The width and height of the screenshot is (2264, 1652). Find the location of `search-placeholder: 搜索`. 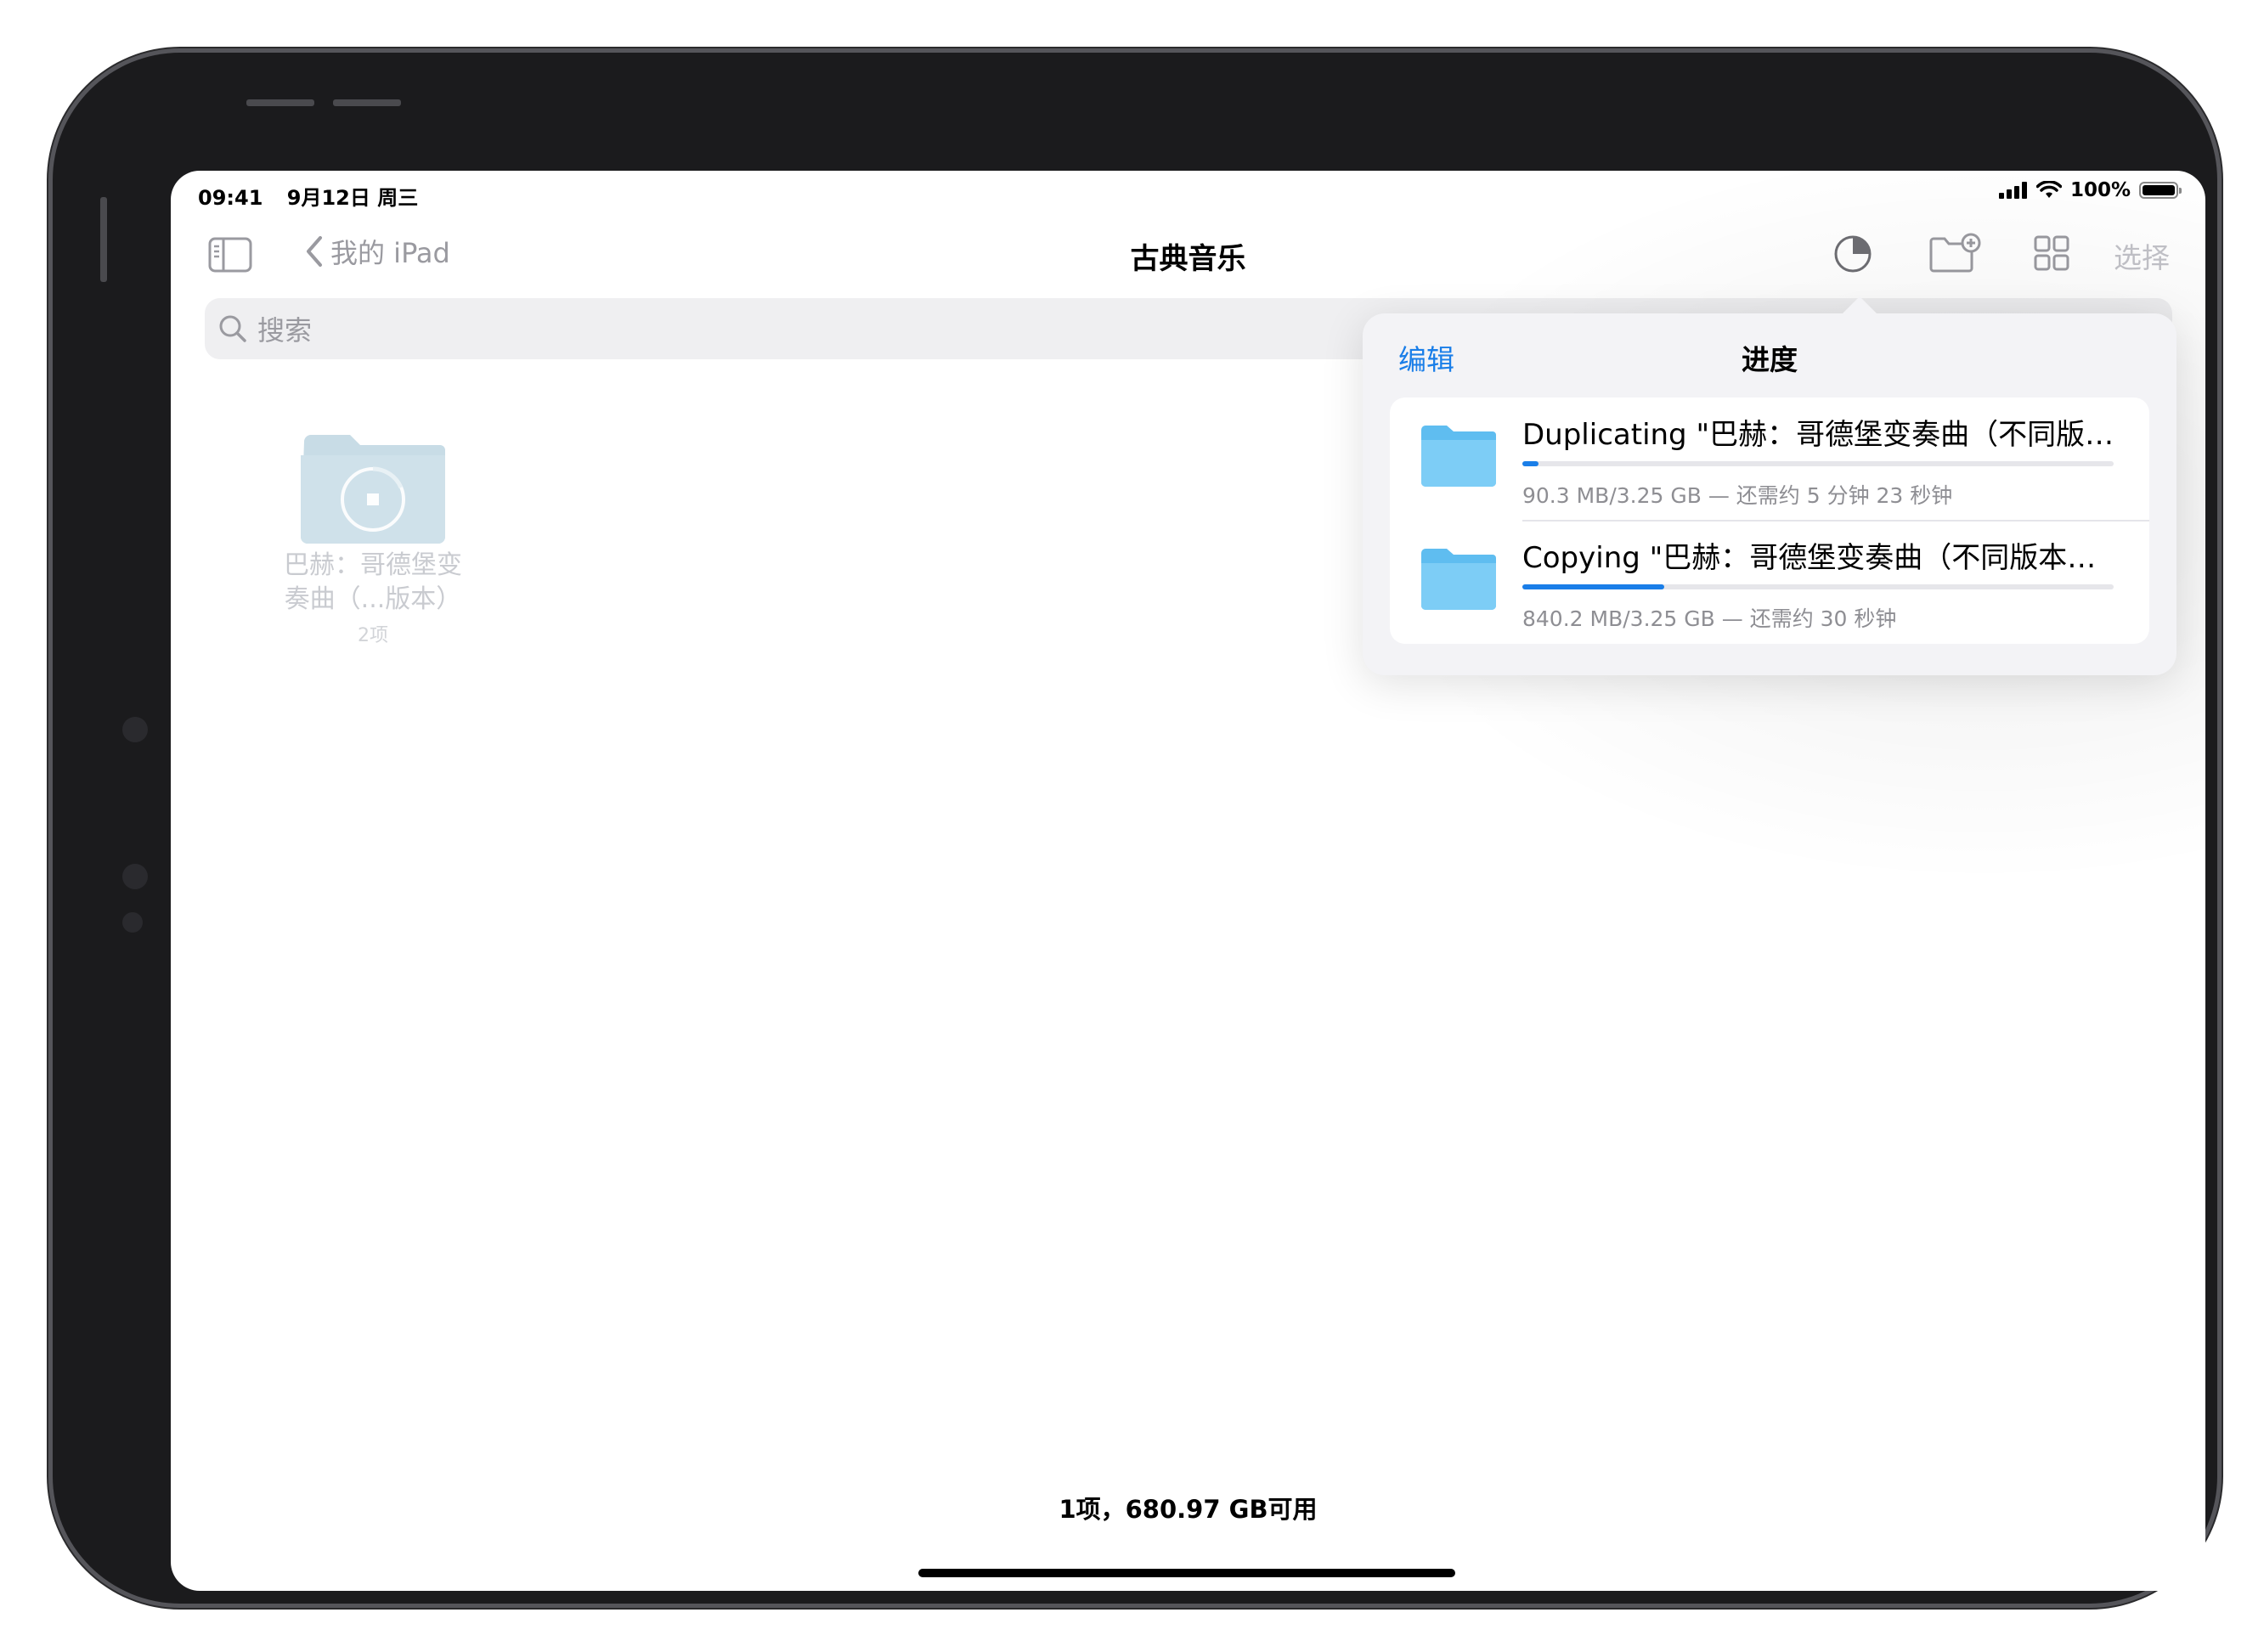

search-placeholder: 搜索 is located at coordinates (285, 330).